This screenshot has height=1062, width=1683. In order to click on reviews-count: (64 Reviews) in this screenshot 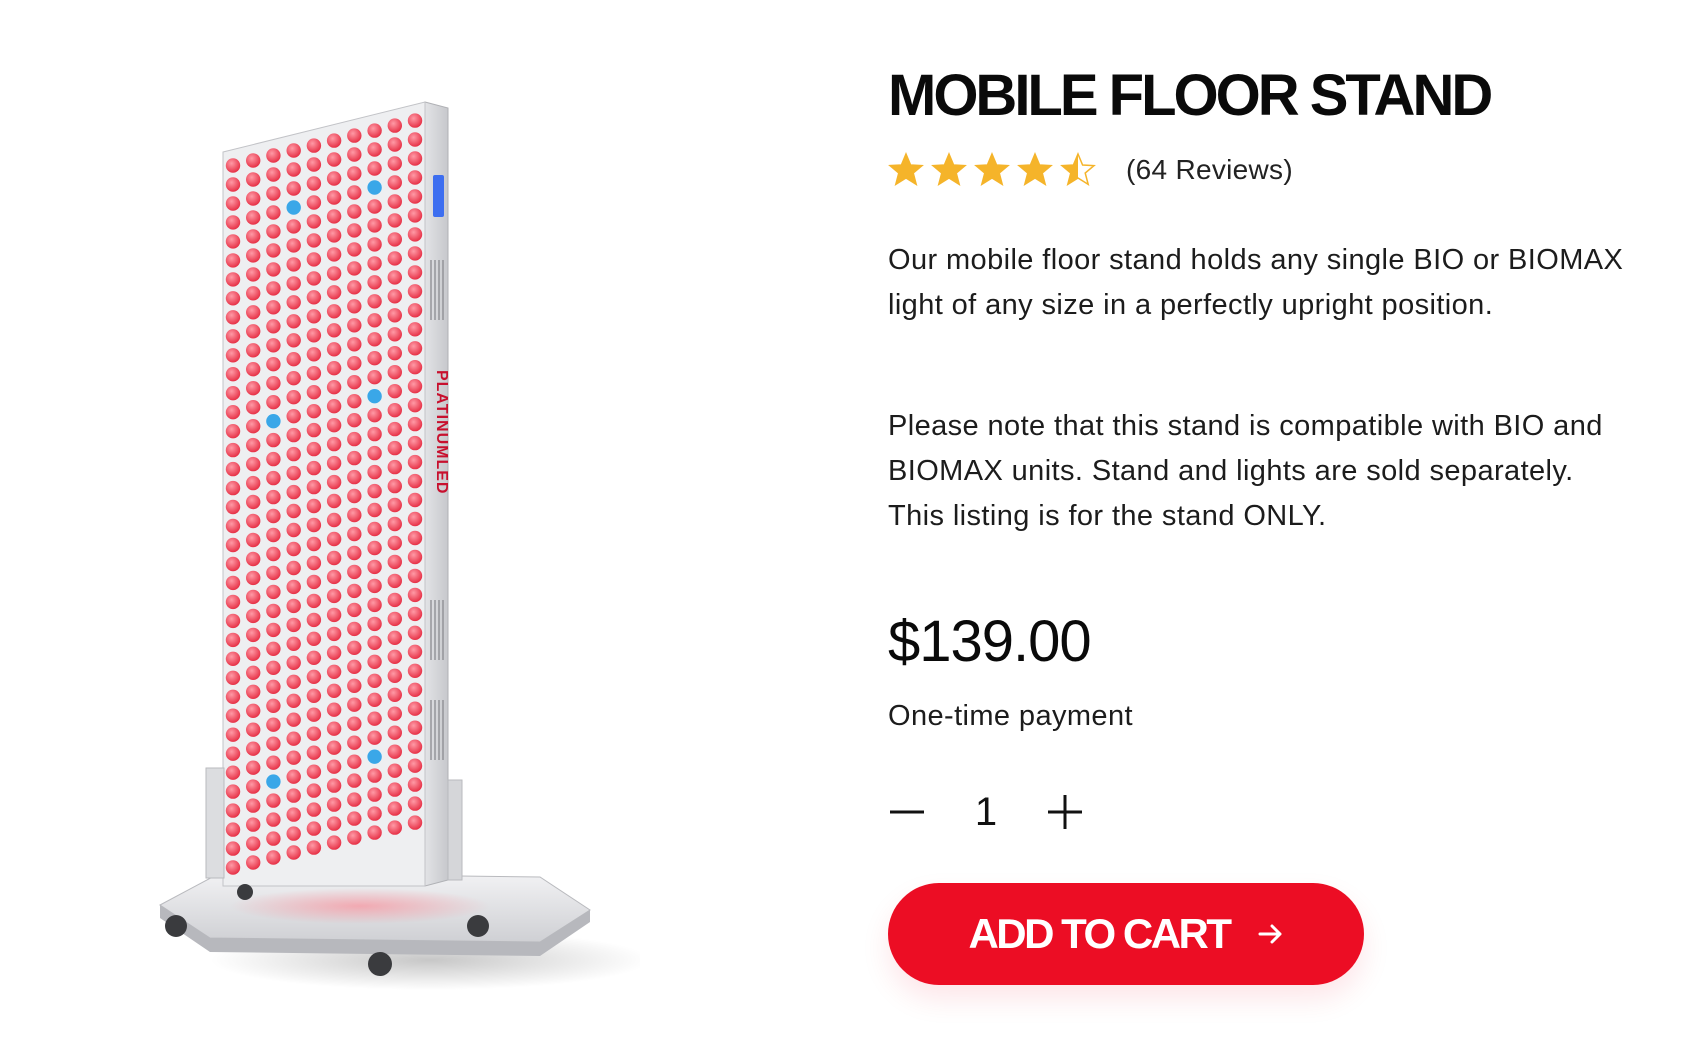, I will do `click(1209, 170)`.